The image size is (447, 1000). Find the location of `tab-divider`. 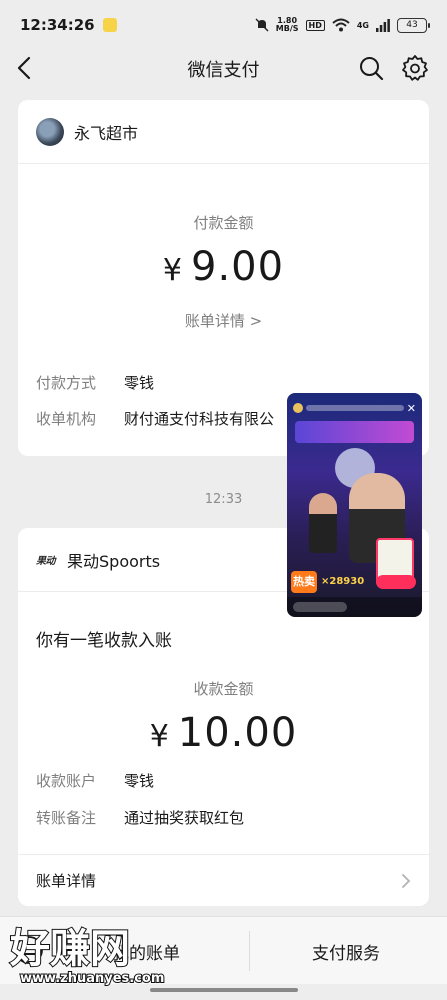

tab-divider is located at coordinates (249, 951).